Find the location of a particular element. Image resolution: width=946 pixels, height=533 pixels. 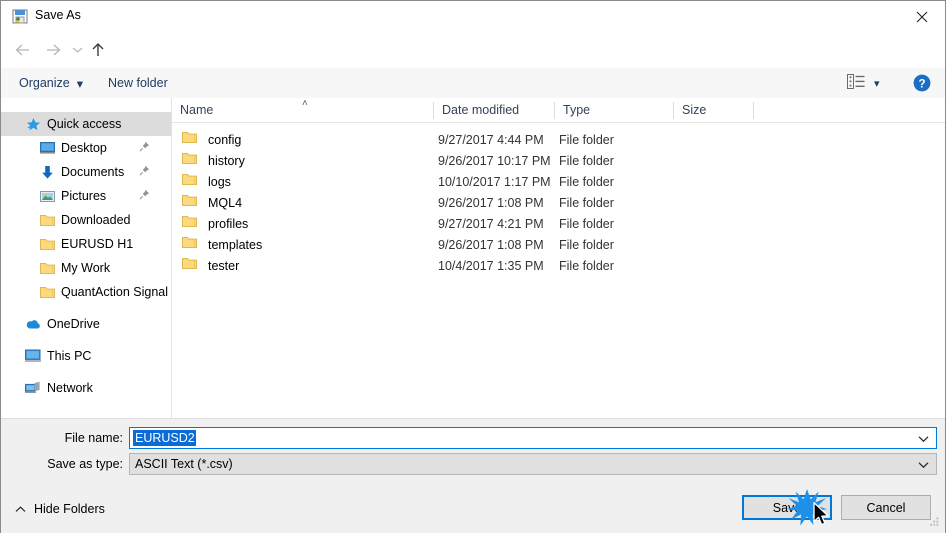

sidebar-item-this-pc: This PC is located at coordinates (86, 356).